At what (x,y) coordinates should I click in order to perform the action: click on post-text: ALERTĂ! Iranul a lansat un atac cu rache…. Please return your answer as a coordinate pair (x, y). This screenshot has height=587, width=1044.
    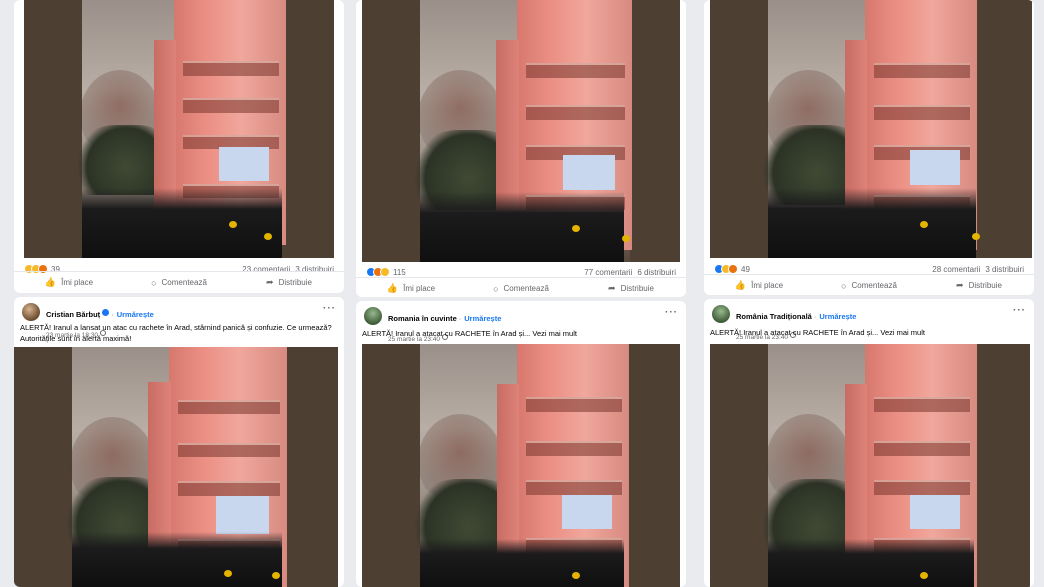
    Looking at the image, I should click on (176, 333).